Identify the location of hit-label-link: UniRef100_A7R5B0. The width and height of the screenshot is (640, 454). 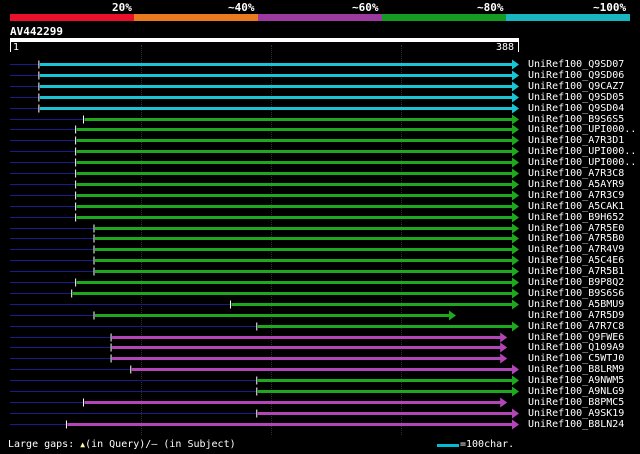
(576, 238).